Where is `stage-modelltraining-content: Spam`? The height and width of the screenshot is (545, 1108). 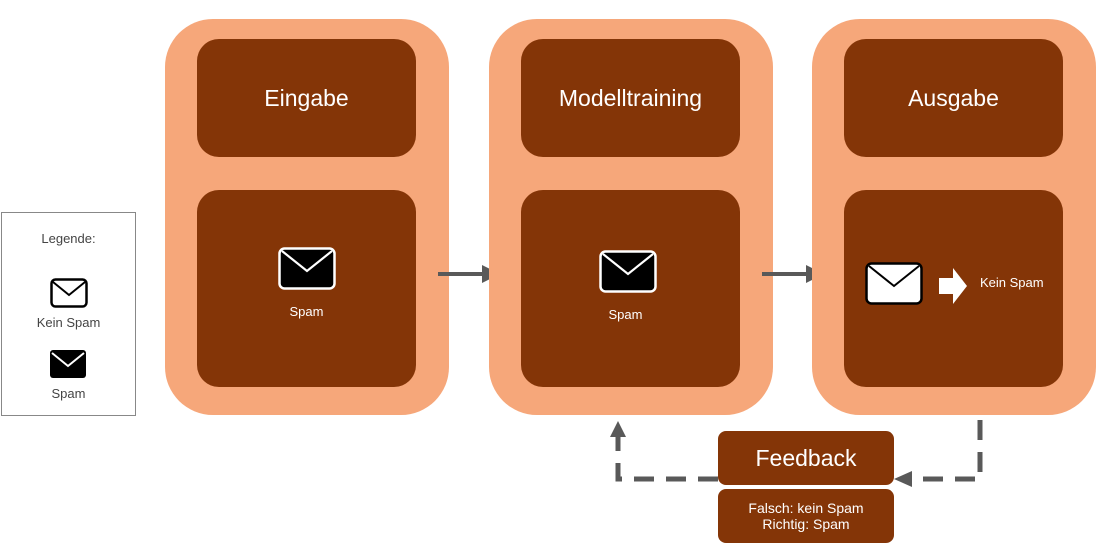 stage-modelltraining-content: Spam is located at coordinates (630, 288).